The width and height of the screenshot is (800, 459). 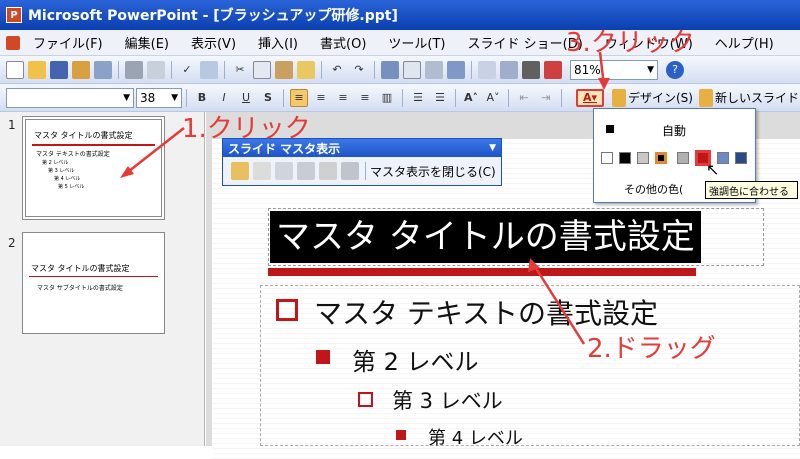 What do you see at coordinates (306, 69) in the screenshot?
I see `format-painter-icon` at bounding box center [306, 69].